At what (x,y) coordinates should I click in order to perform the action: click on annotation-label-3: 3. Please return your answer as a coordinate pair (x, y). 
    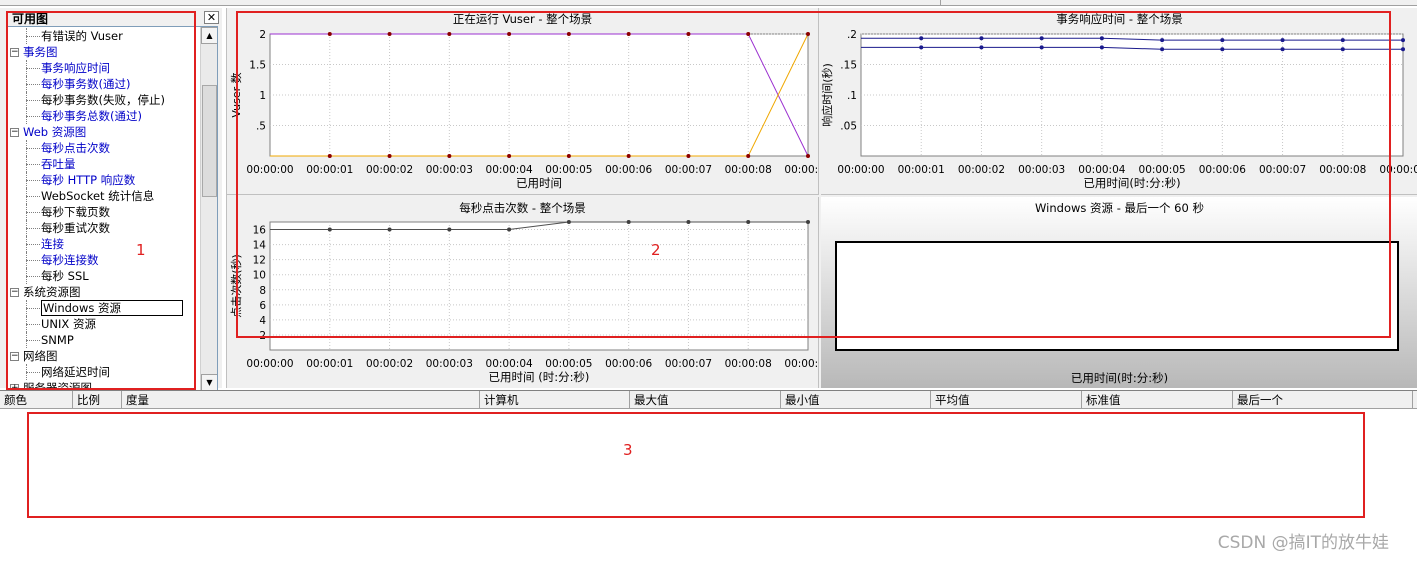
    Looking at the image, I should click on (628, 450).